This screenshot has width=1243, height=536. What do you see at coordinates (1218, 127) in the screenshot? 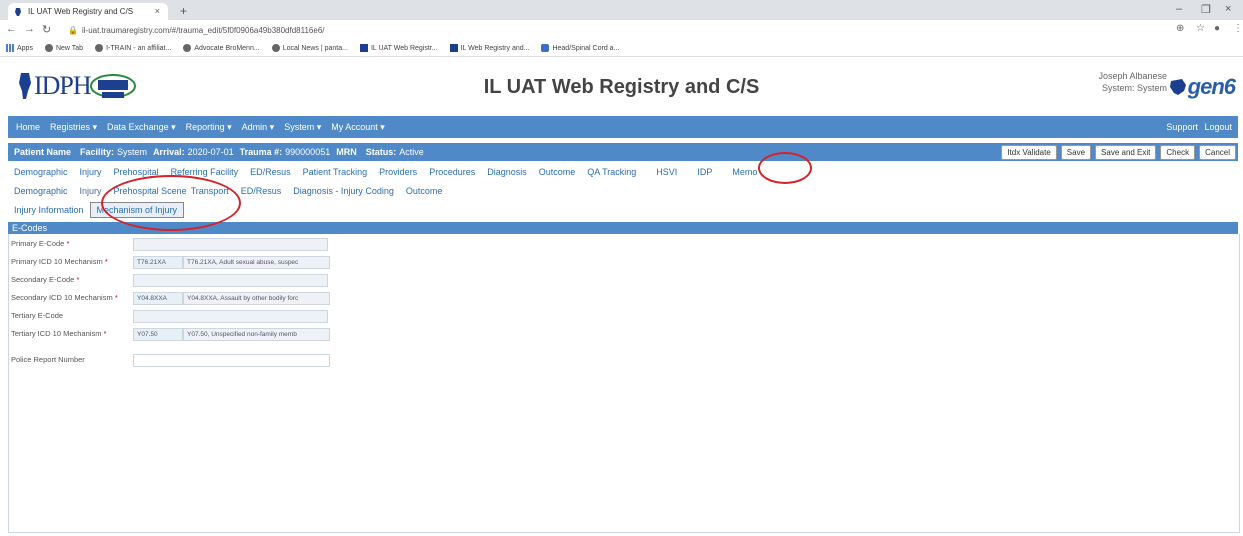
I see `logout-link: Logout` at bounding box center [1218, 127].